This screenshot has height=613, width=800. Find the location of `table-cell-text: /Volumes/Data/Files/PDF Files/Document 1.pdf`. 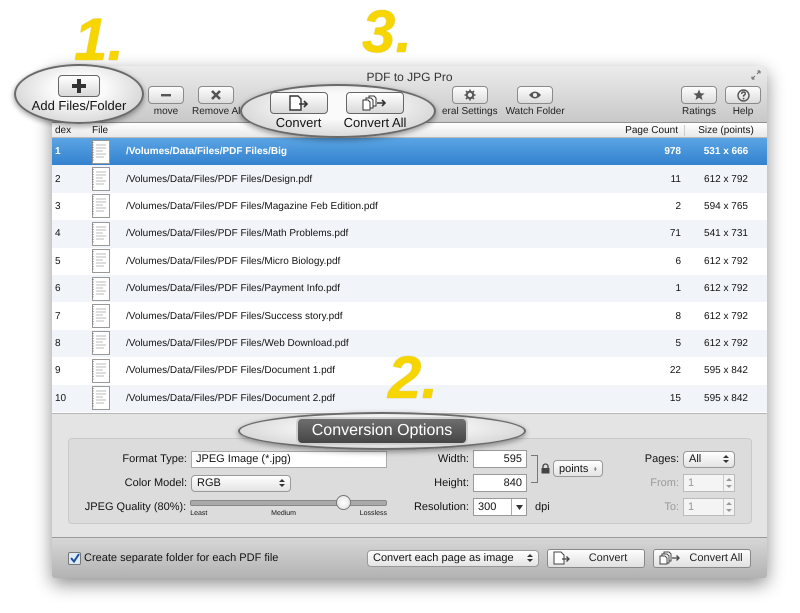

table-cell-text: /Volumes/Data/Files/PDF Files/Document 1.pdf is located at coordinates (231, 370).